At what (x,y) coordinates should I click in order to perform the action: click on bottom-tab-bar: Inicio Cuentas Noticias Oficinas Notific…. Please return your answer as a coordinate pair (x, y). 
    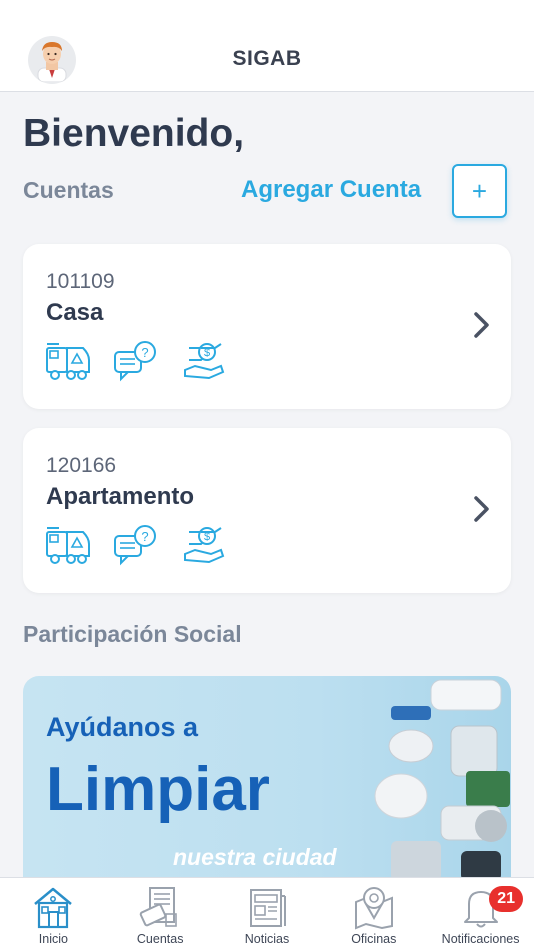
    Looking at the image, I should click on (267, 913).